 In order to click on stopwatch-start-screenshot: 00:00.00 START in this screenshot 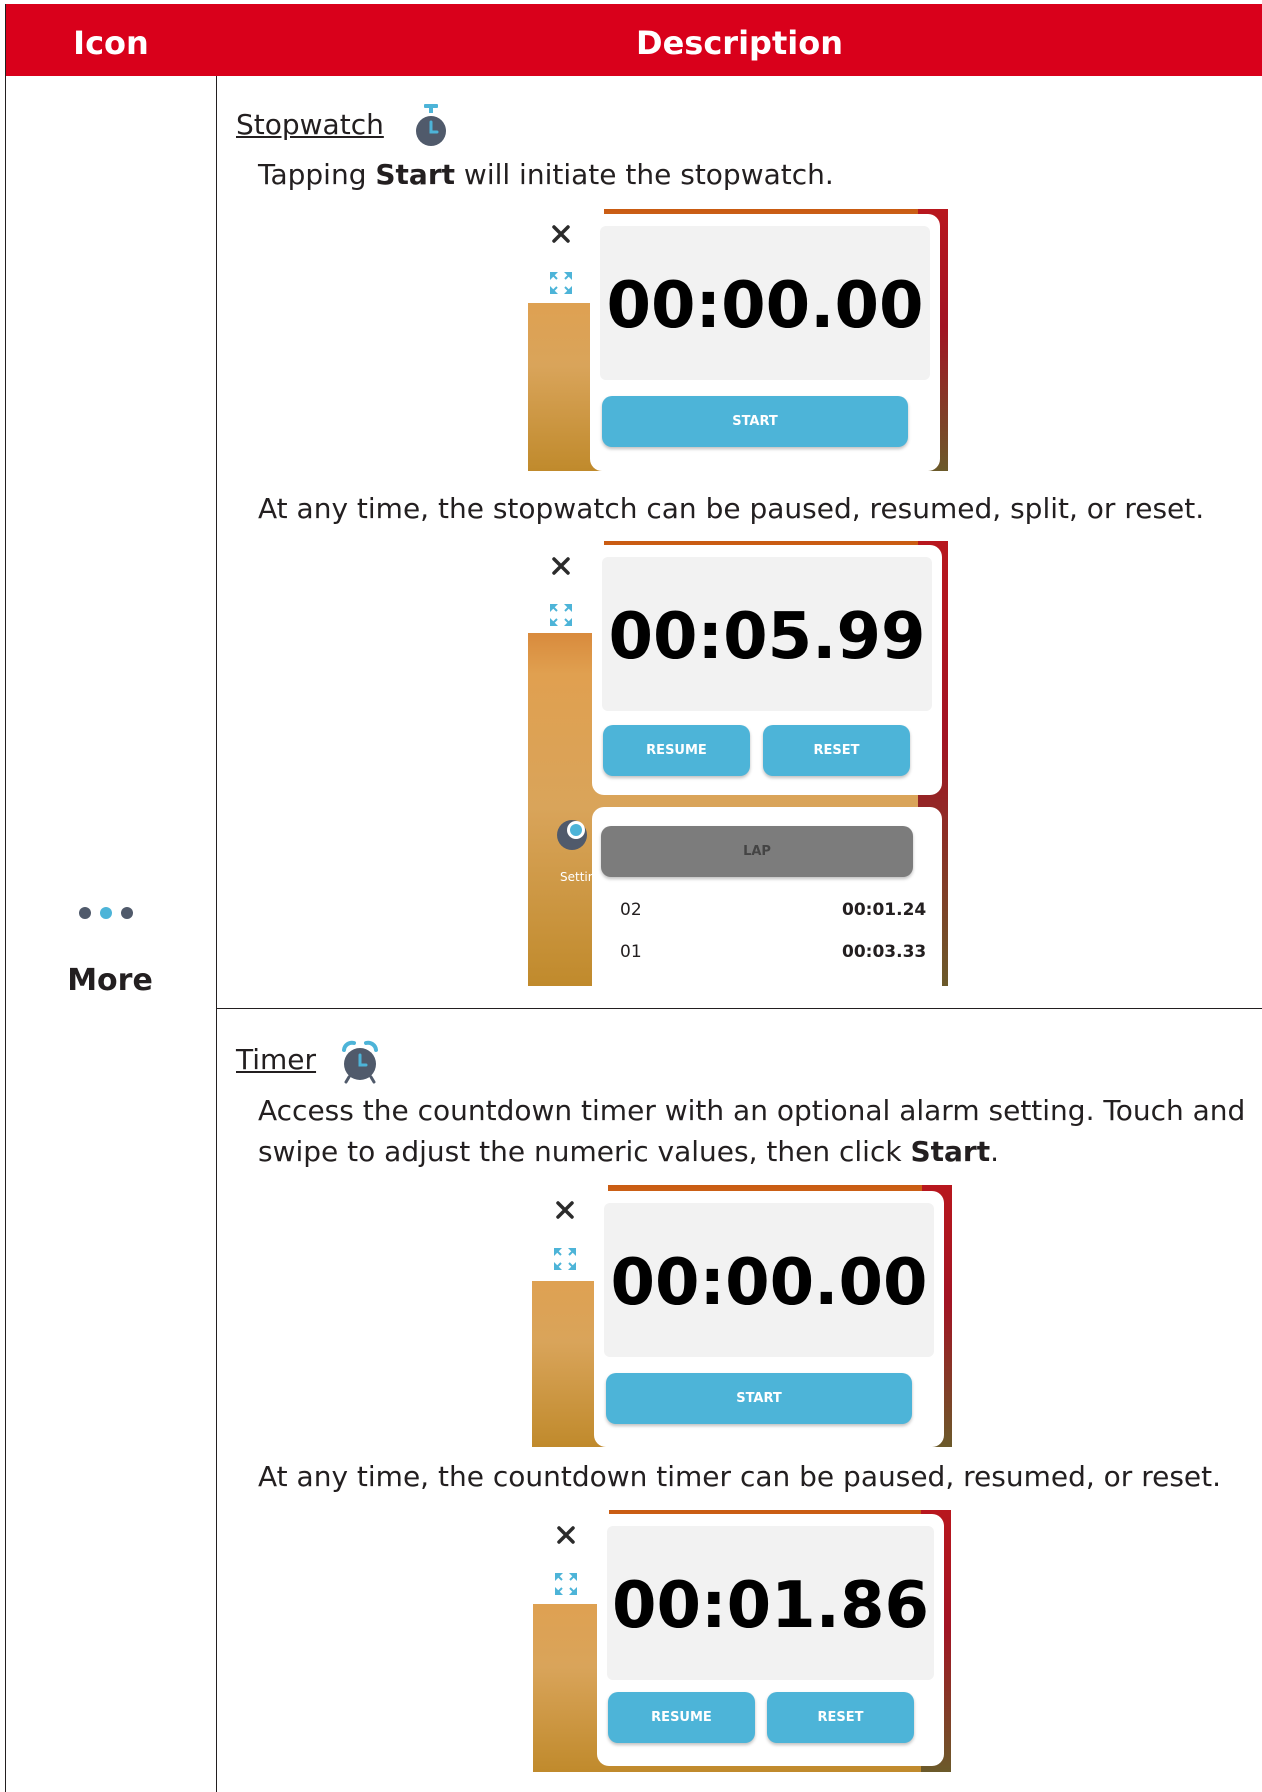, I will do `click(738, 340)`.